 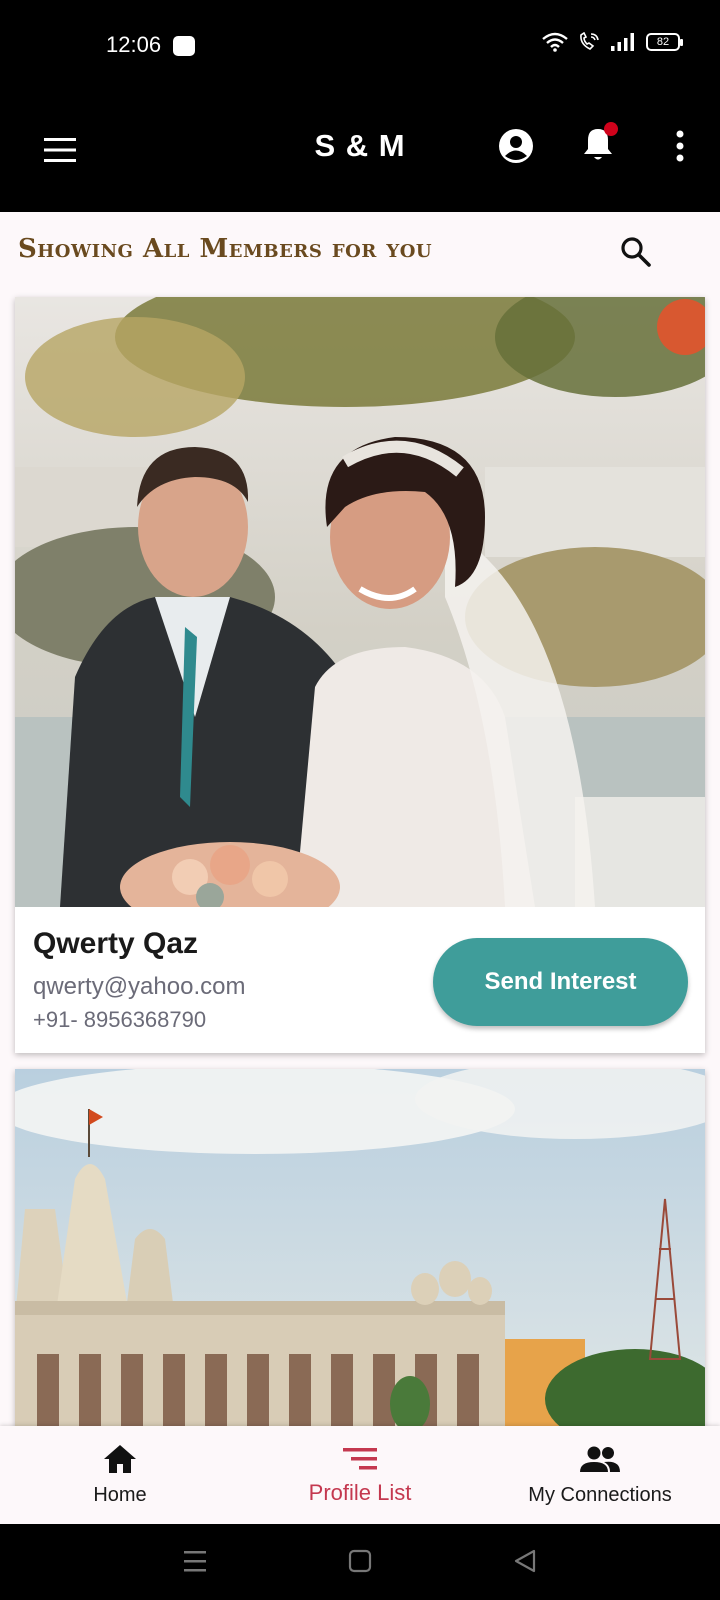 What do you see at coordinates (360, 1492) in the screenshot?
I see `nav-profile-list-label: Profile List` at bounding box center [360, 1492].